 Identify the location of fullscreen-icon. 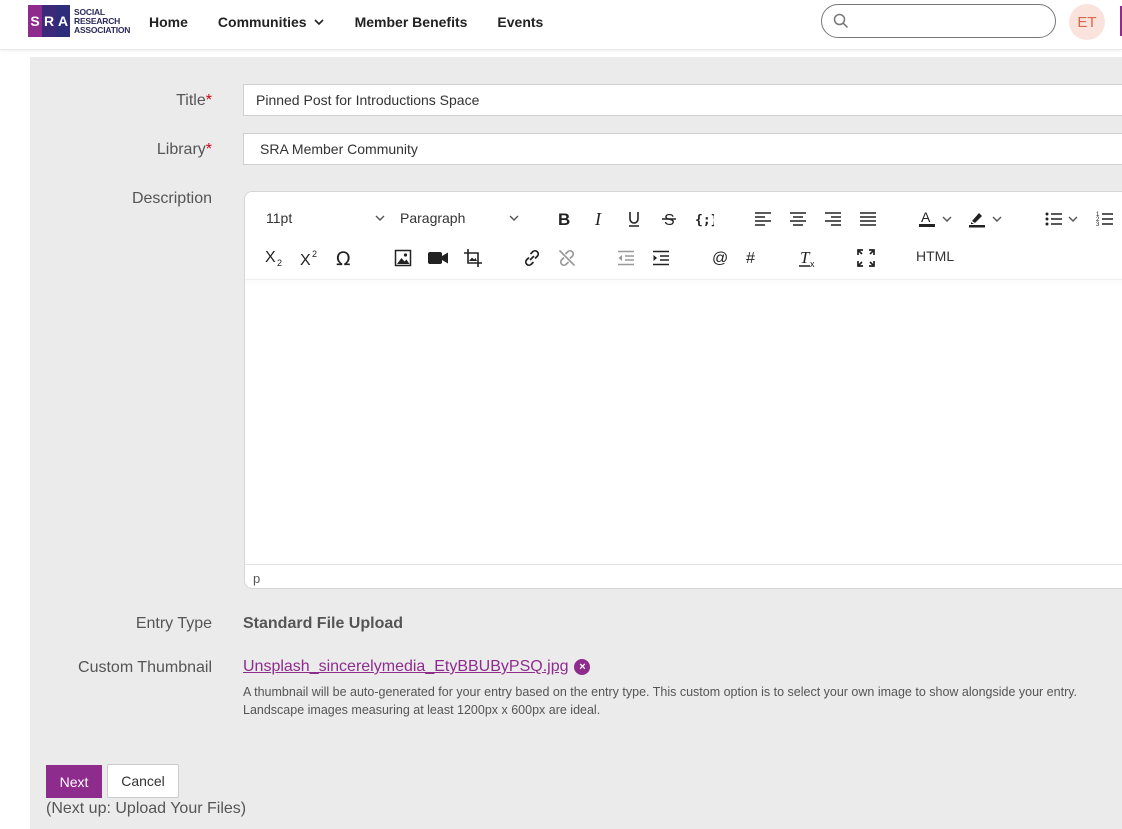
(866, 258).